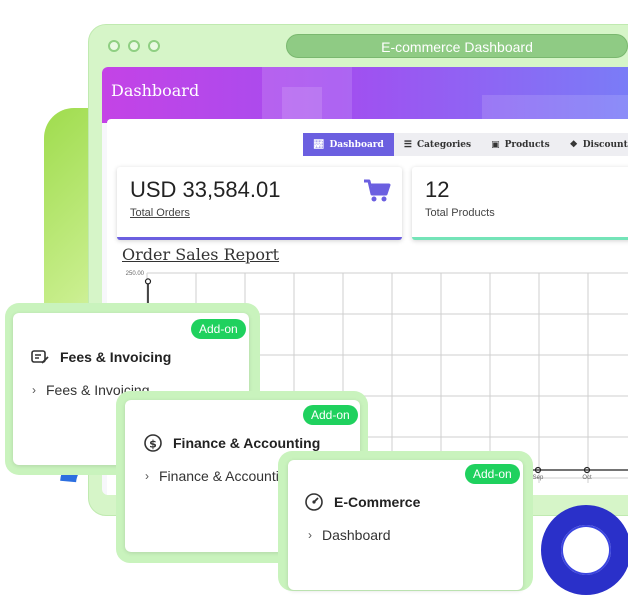  I want to click on chart-icon: 📈︎, so click(319, 144).